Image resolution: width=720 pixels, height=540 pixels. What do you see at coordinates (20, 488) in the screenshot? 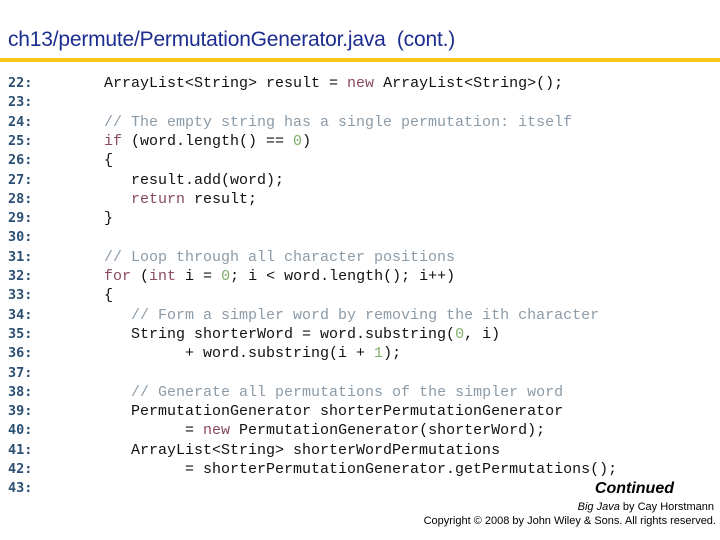
I see `line-number: 43:` at bounding box center [20, 488].